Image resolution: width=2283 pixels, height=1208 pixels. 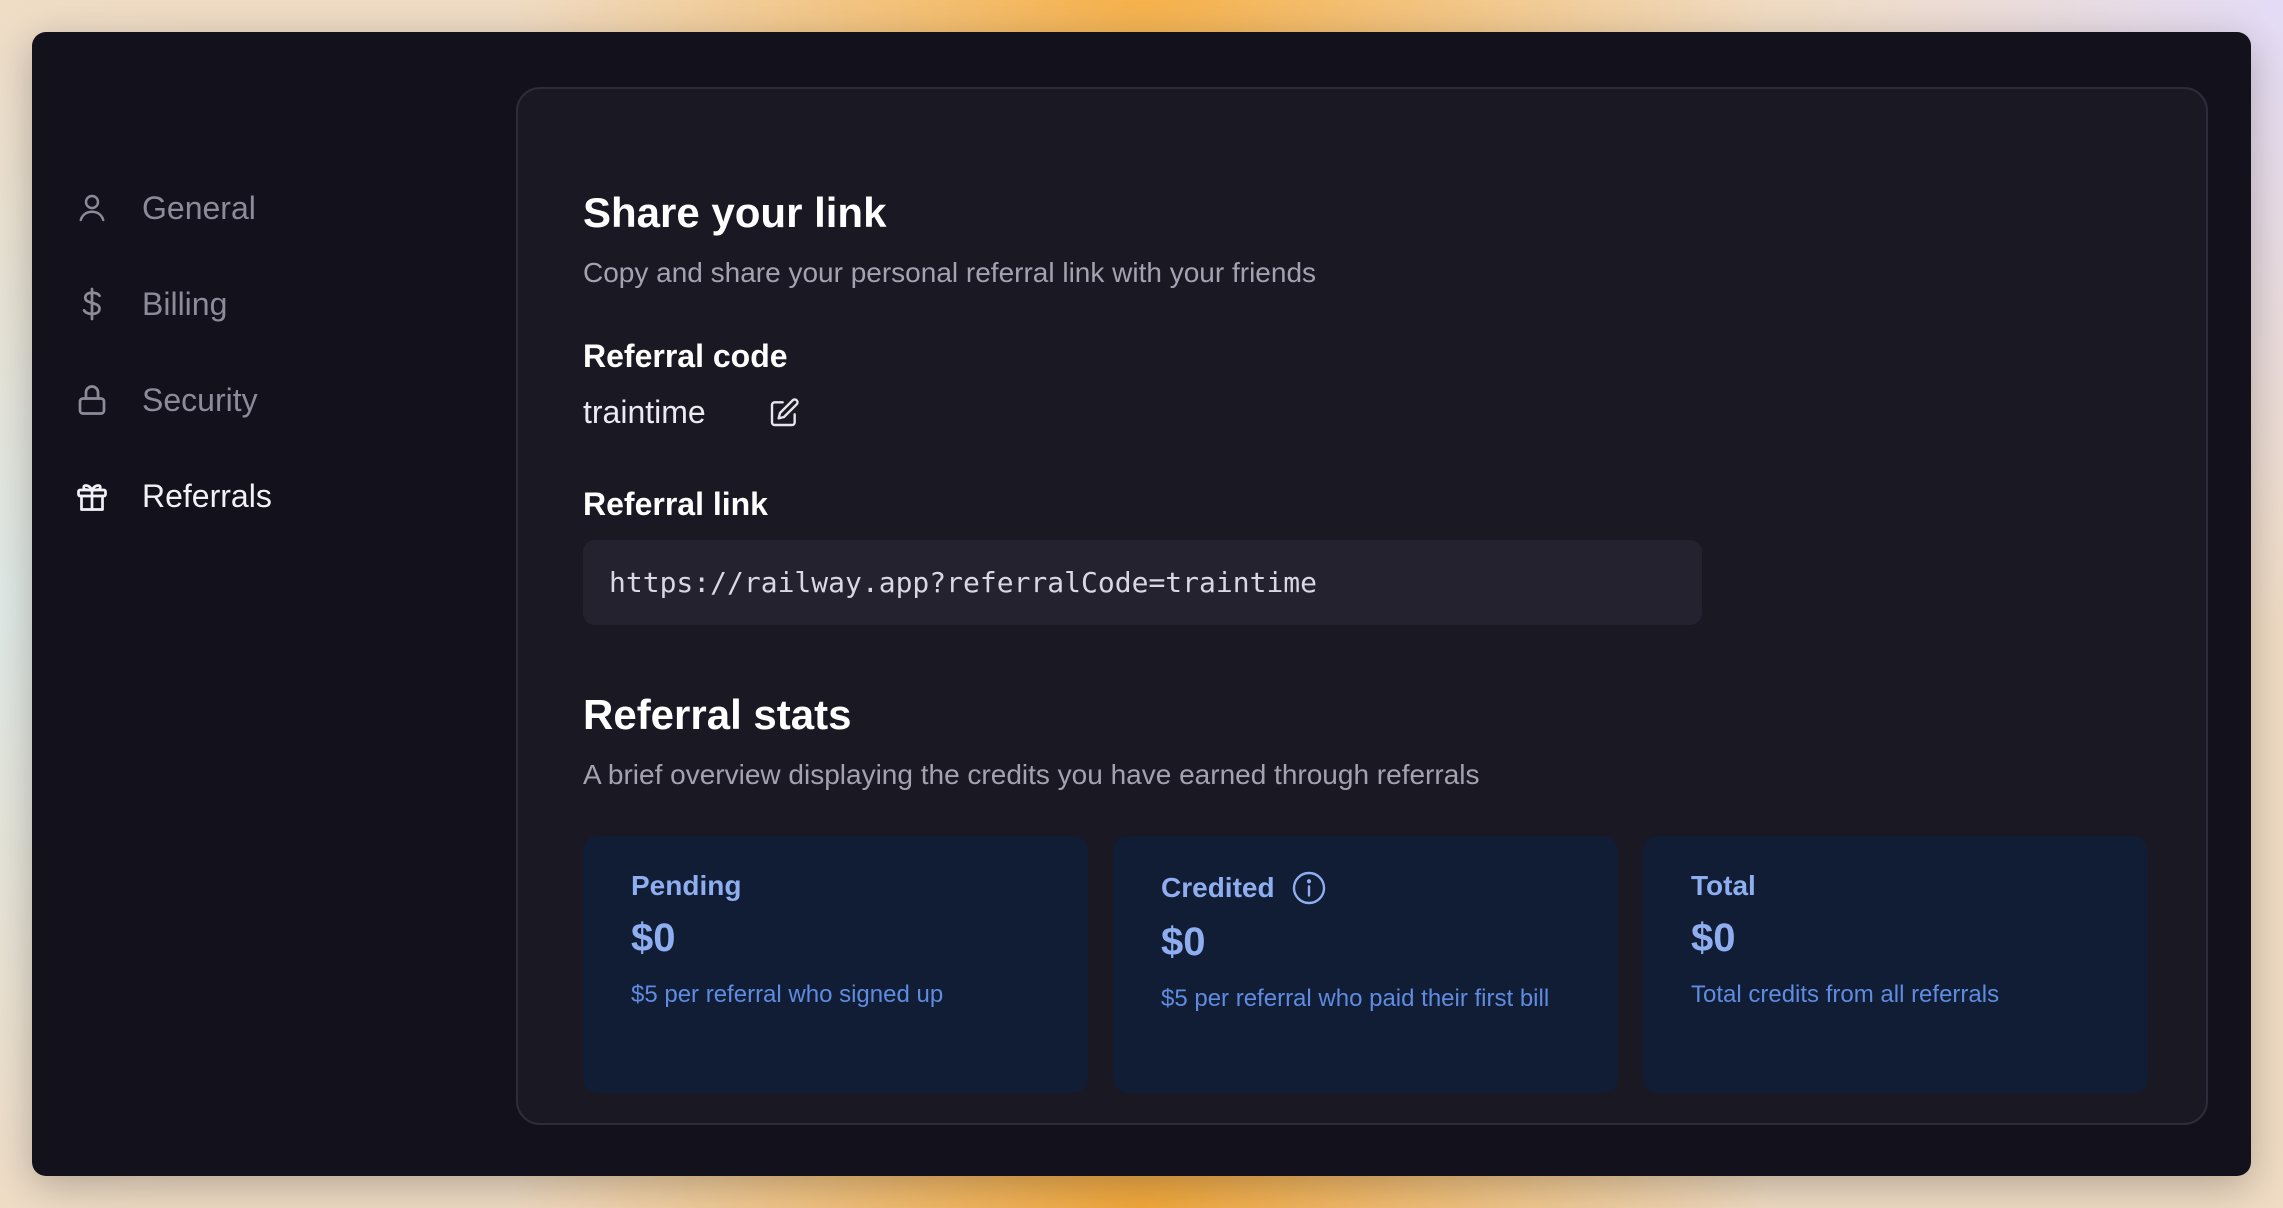 What do you see at coordinates (1723, 885) in the screenshot?
I see `stat-card-title: Total` at bounding box center [1723, 885].